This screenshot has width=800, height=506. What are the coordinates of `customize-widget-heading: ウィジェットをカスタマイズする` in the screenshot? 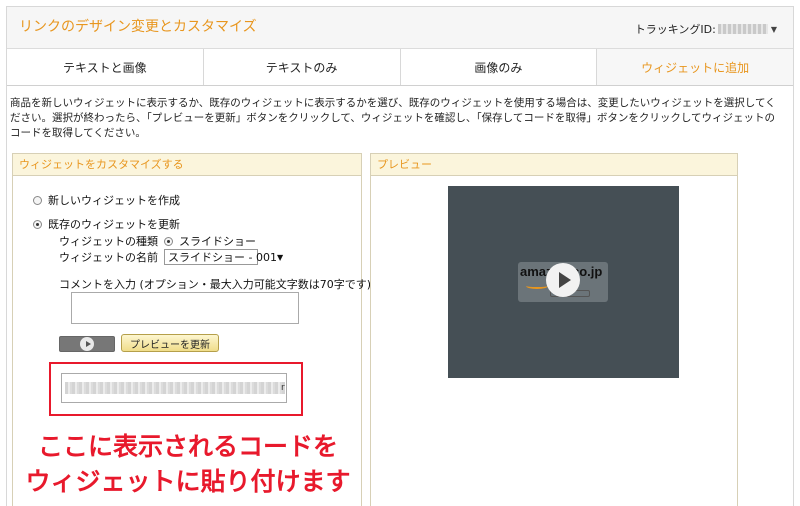 It's located at (187, 165).